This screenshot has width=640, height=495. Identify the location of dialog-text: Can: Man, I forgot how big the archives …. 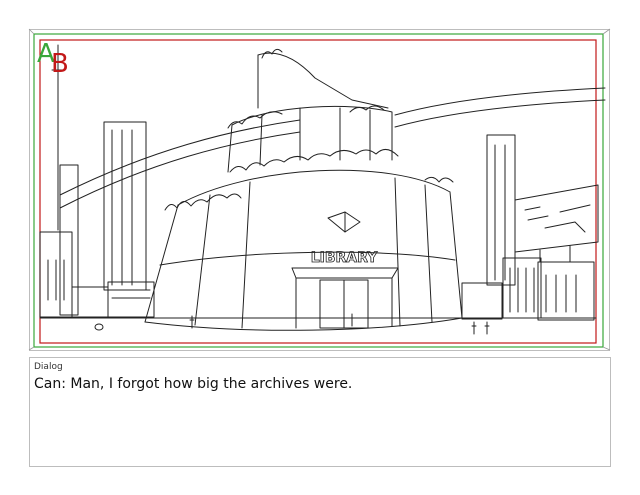
(193, 384).